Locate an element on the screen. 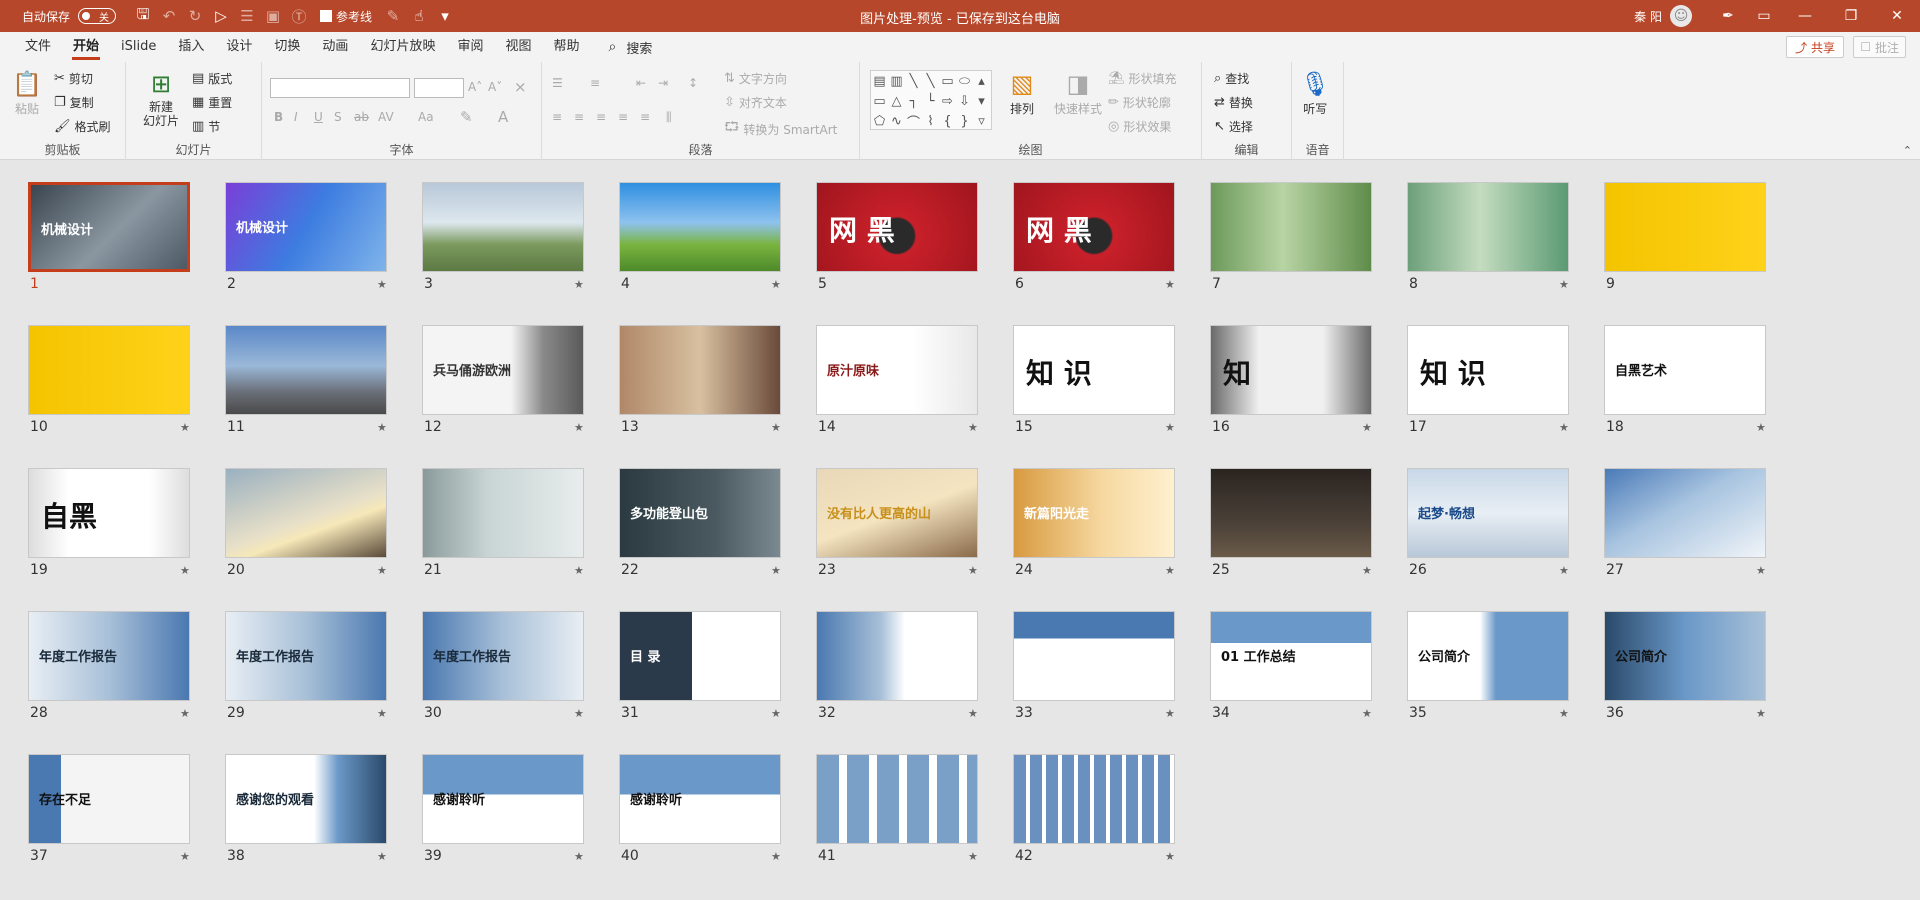 This screenshot has width=1920, height=900. gallery-more-icon: ▿ is located at coordinates (981, 121).